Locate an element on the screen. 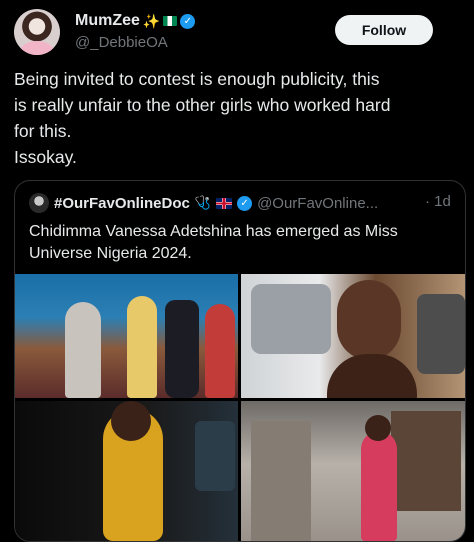  nigeria-flag-icon is located at coordinates (170, 21).